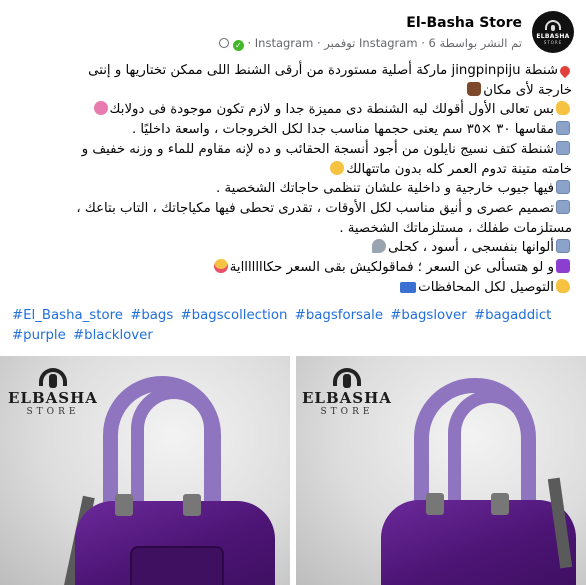  I want to click on hashtag-link: #bags, so click(151, 315).